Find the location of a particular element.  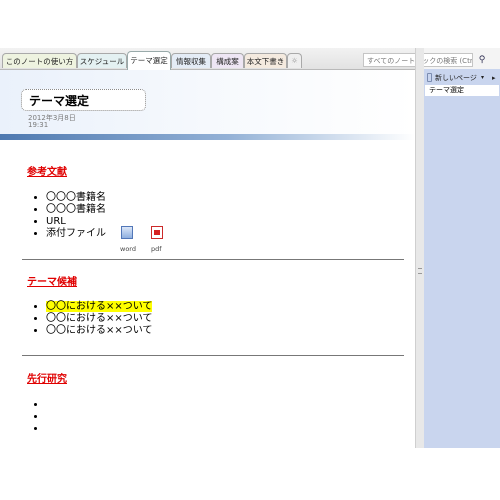

page-title-box: テーマ選定 is located at coordinates (83, 100).